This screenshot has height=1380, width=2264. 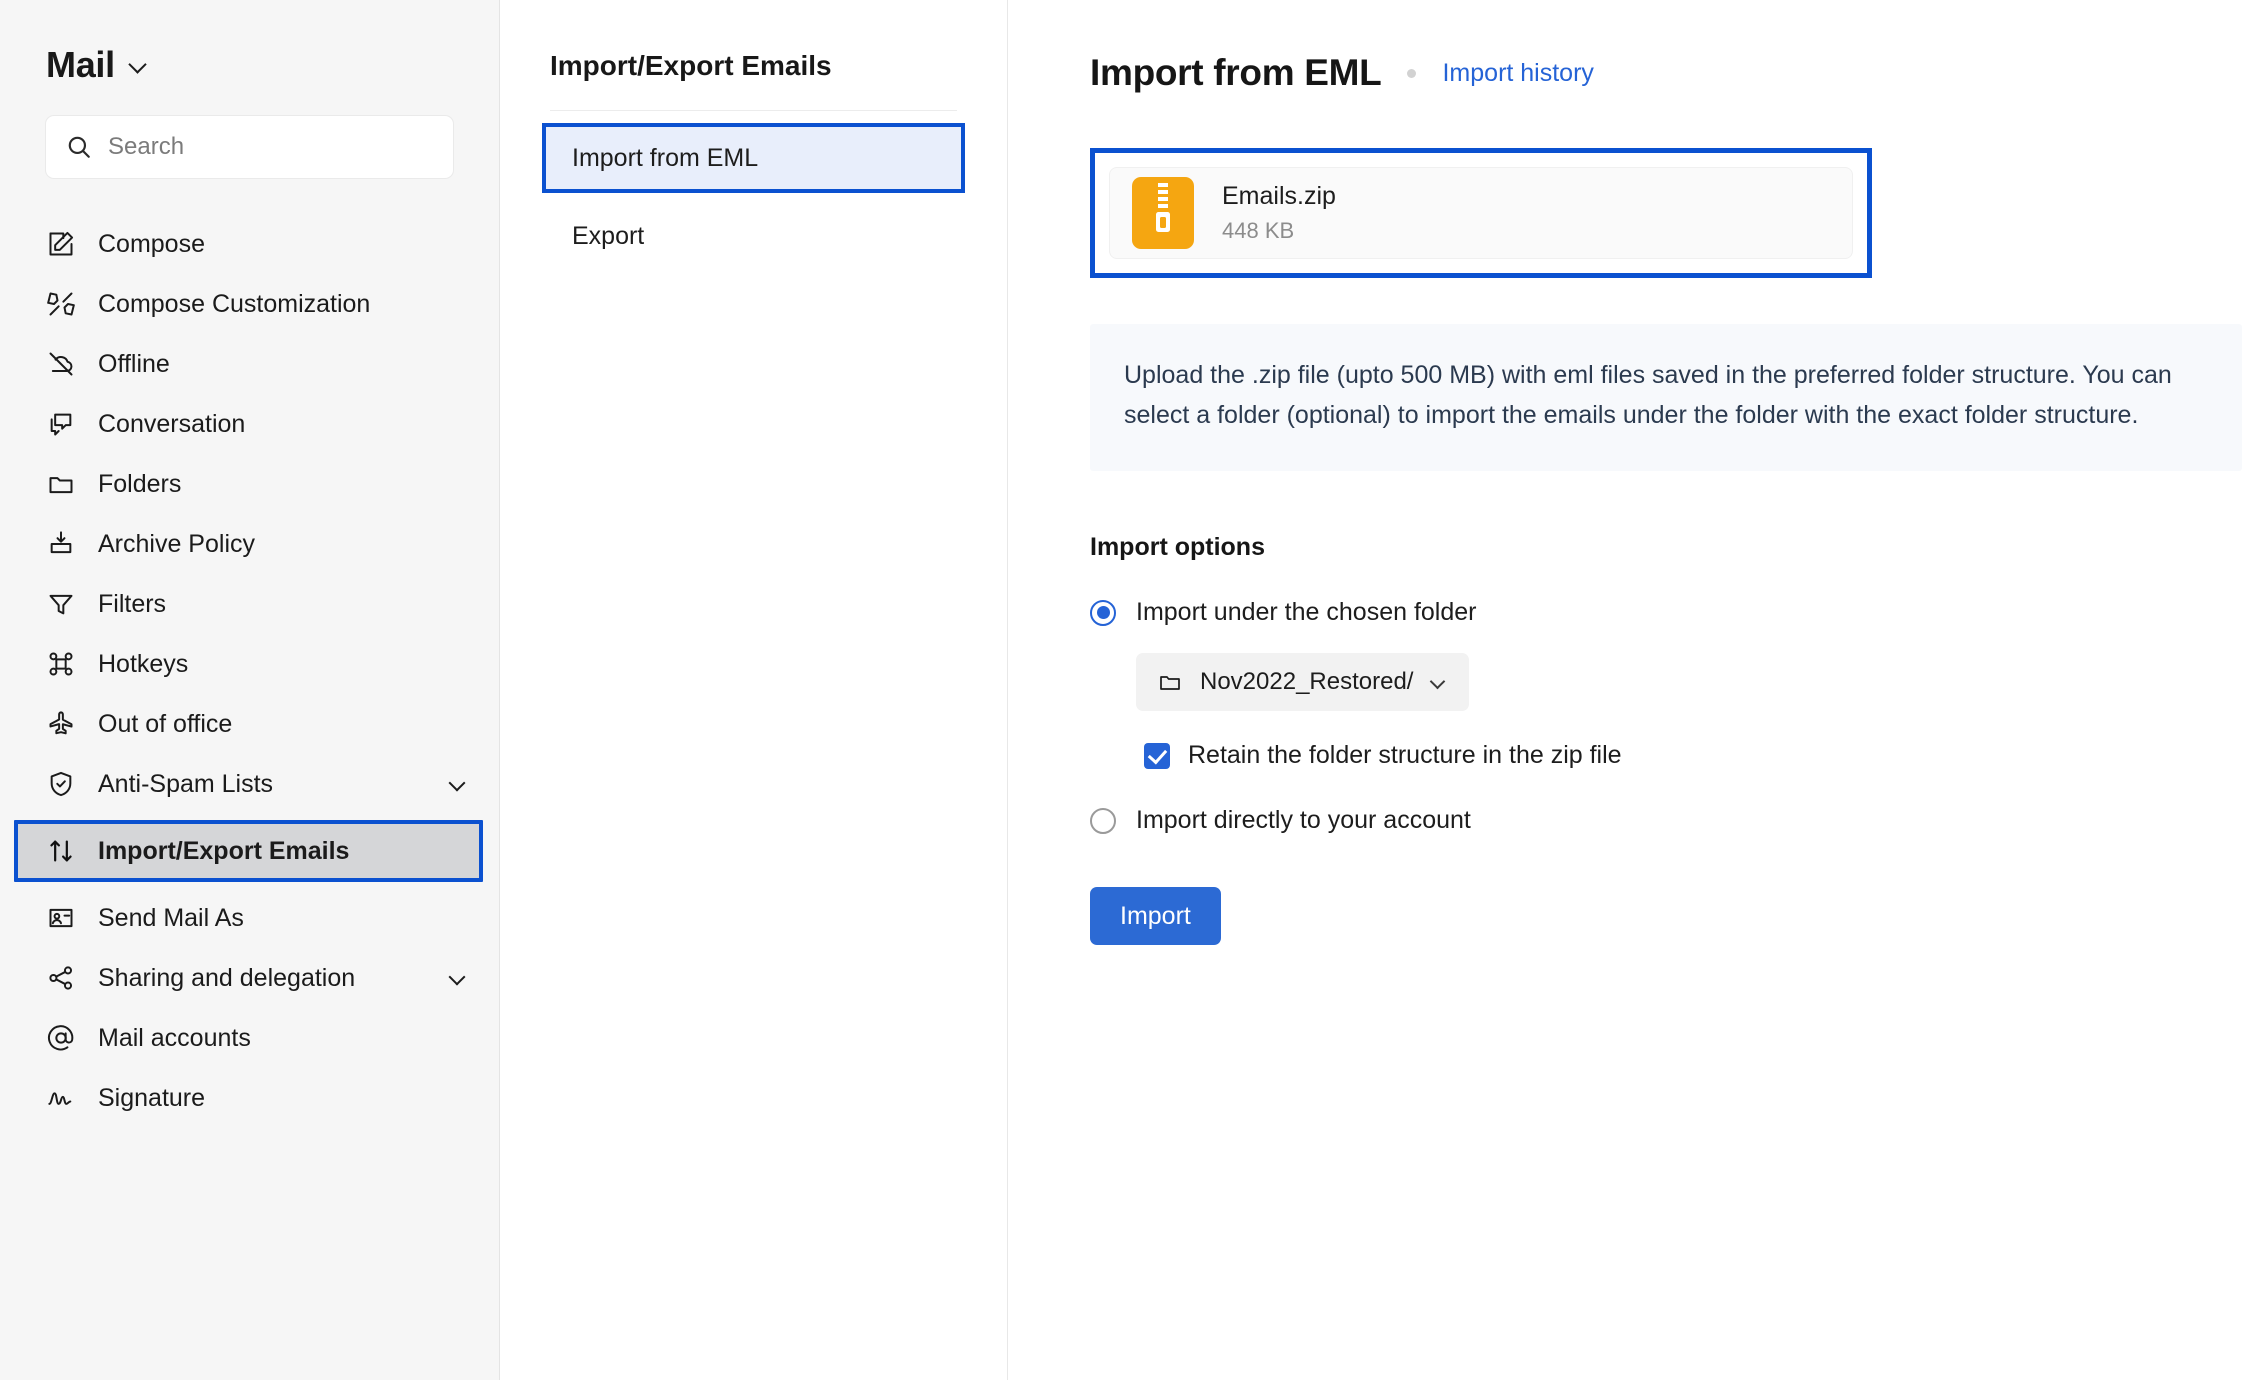 What do you see at coordinates (753, 55) in the screenshot?
I see `subnav-title: Import/Export Emails` at bounding box center [753, 55].